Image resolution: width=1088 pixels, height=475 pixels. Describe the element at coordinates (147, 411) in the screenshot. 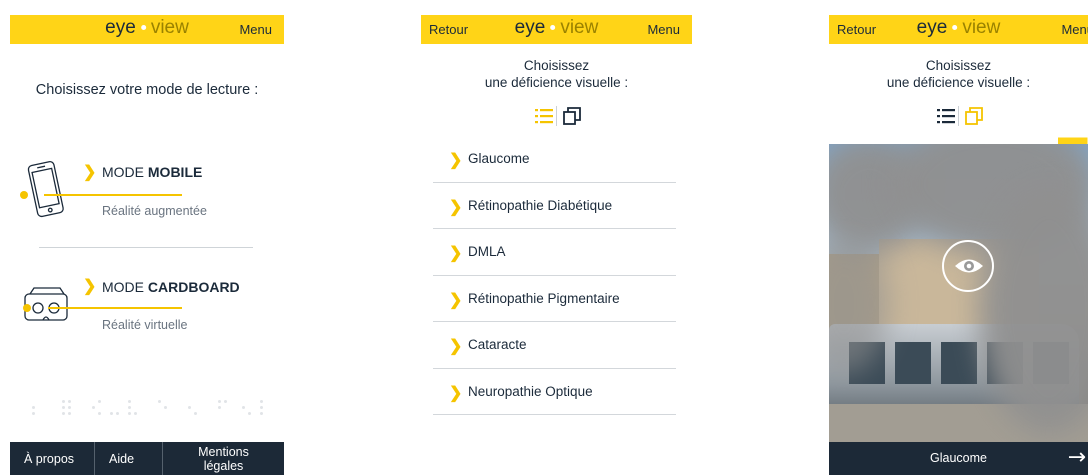

I see `braille-decoration` at that location.